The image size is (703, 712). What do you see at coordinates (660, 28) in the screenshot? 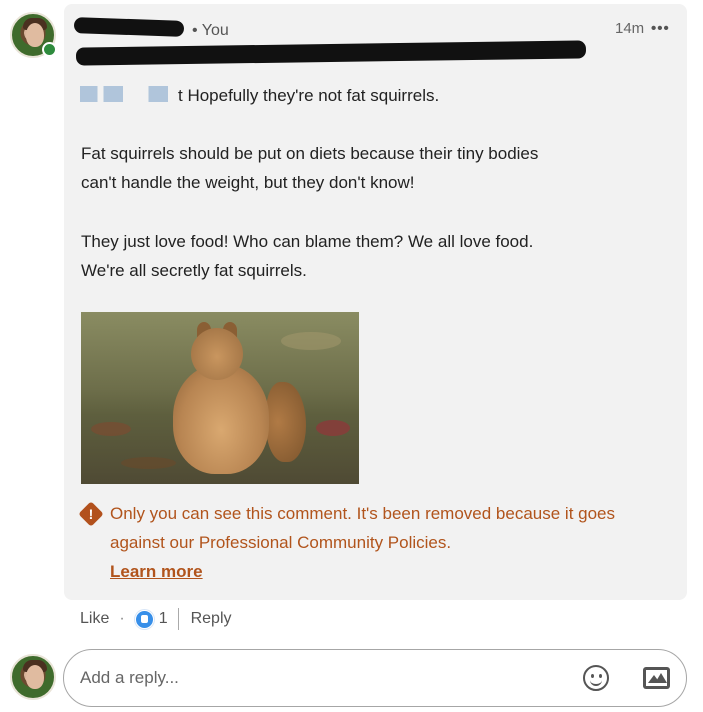
I see `more-horizontal-icon: •••` at bounding box center [660, 28].